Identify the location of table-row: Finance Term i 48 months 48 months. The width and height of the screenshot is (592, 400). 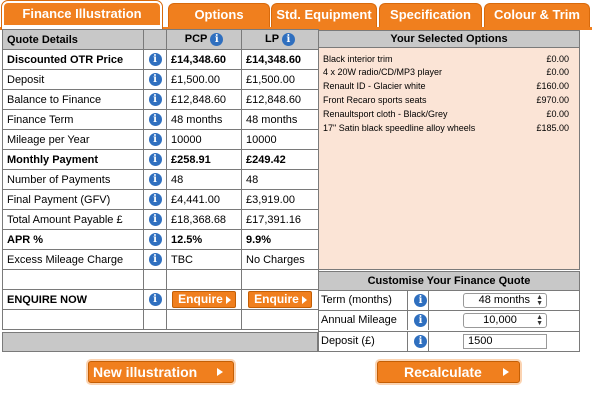
(160, 119).